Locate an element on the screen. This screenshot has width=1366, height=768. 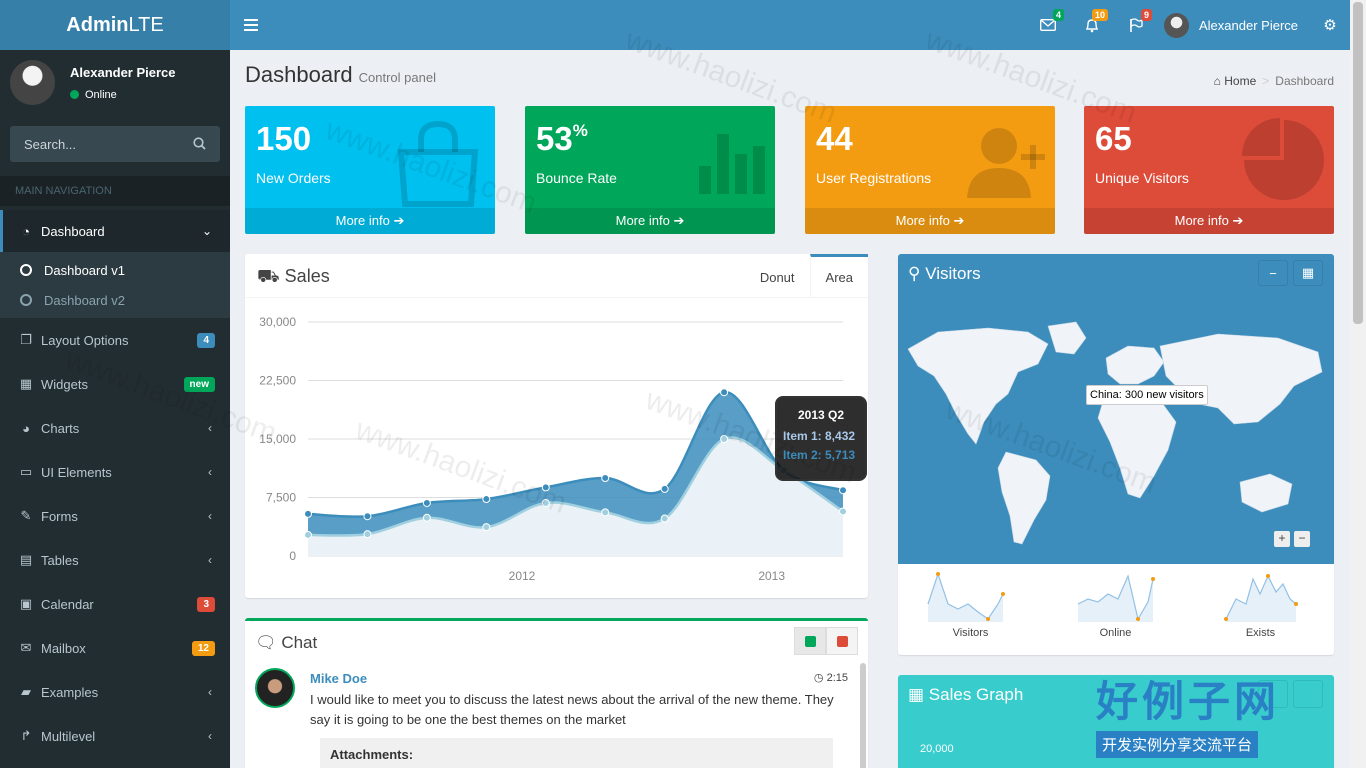
share-icon: ↱ is located at coordinates (26, 735).